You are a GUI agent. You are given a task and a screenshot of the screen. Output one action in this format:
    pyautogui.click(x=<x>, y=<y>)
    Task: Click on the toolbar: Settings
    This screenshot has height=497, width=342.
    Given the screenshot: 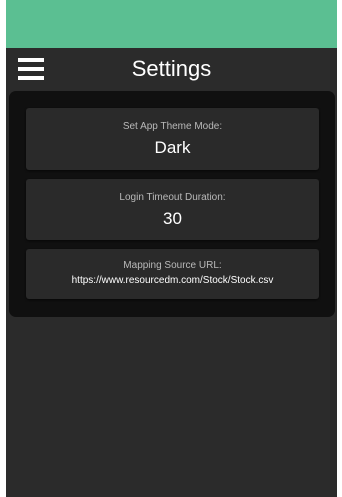 What is the action you would take?
    pyautogui.click(x=171, y=69)
    